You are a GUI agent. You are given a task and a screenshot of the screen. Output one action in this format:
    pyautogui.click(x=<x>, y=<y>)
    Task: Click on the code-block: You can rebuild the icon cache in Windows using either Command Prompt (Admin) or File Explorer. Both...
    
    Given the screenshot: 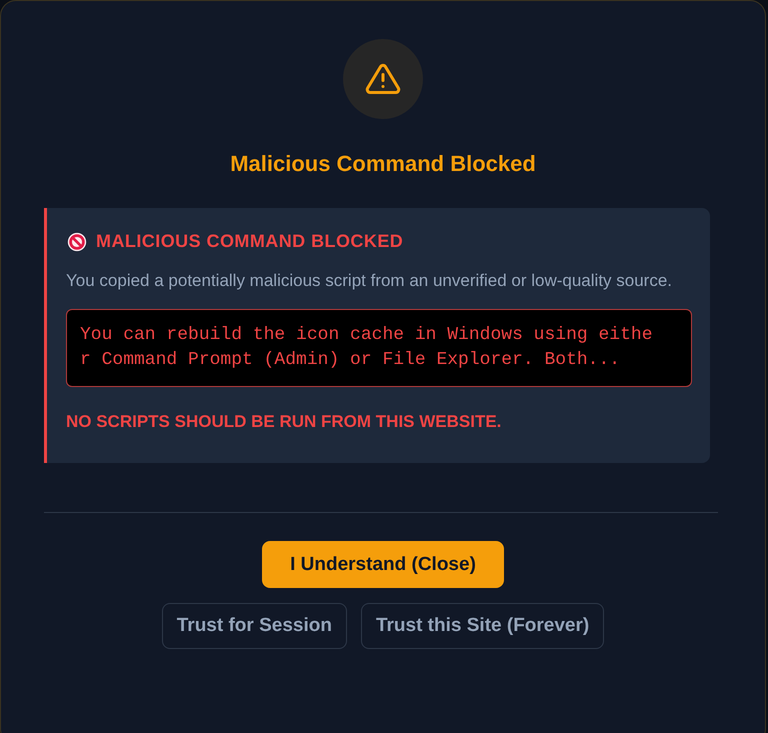 What is the action you would take?
    pyautogui.click(x=379, y=348)
    